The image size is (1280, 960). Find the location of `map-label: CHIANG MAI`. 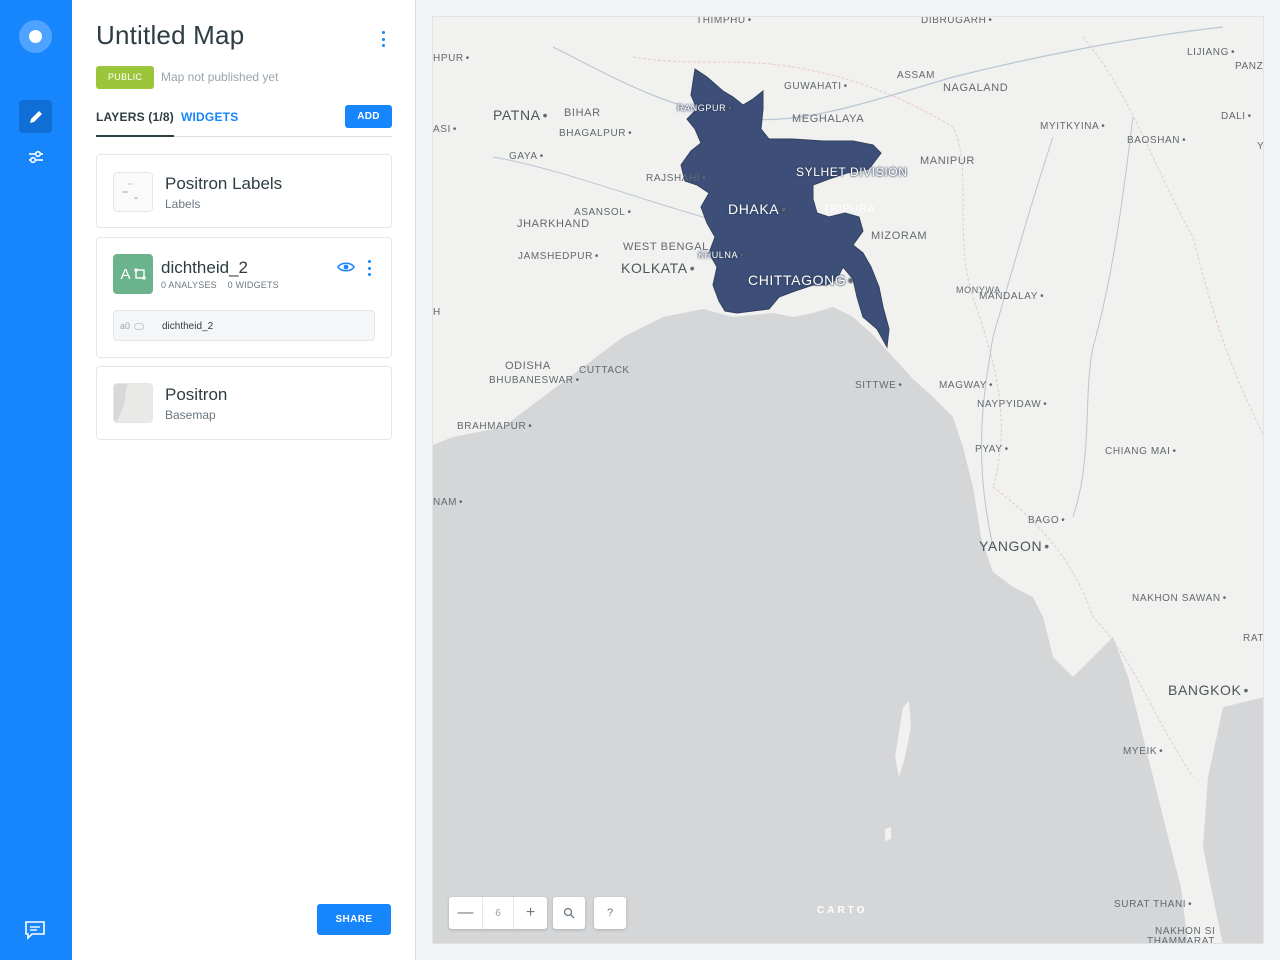

map-label: CHIANG MAI is located at coordinates (1141, 451).